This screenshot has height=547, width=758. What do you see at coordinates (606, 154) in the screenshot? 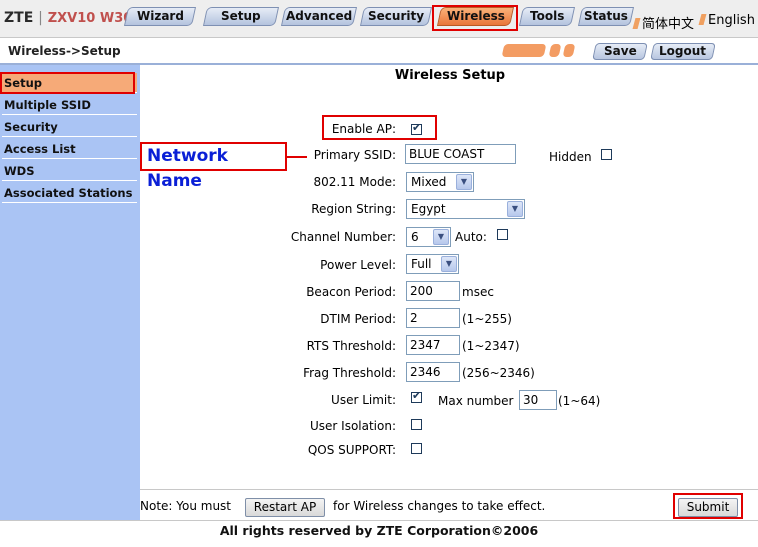
I see `hidden-checkbox` at bounding box center [606, 154].